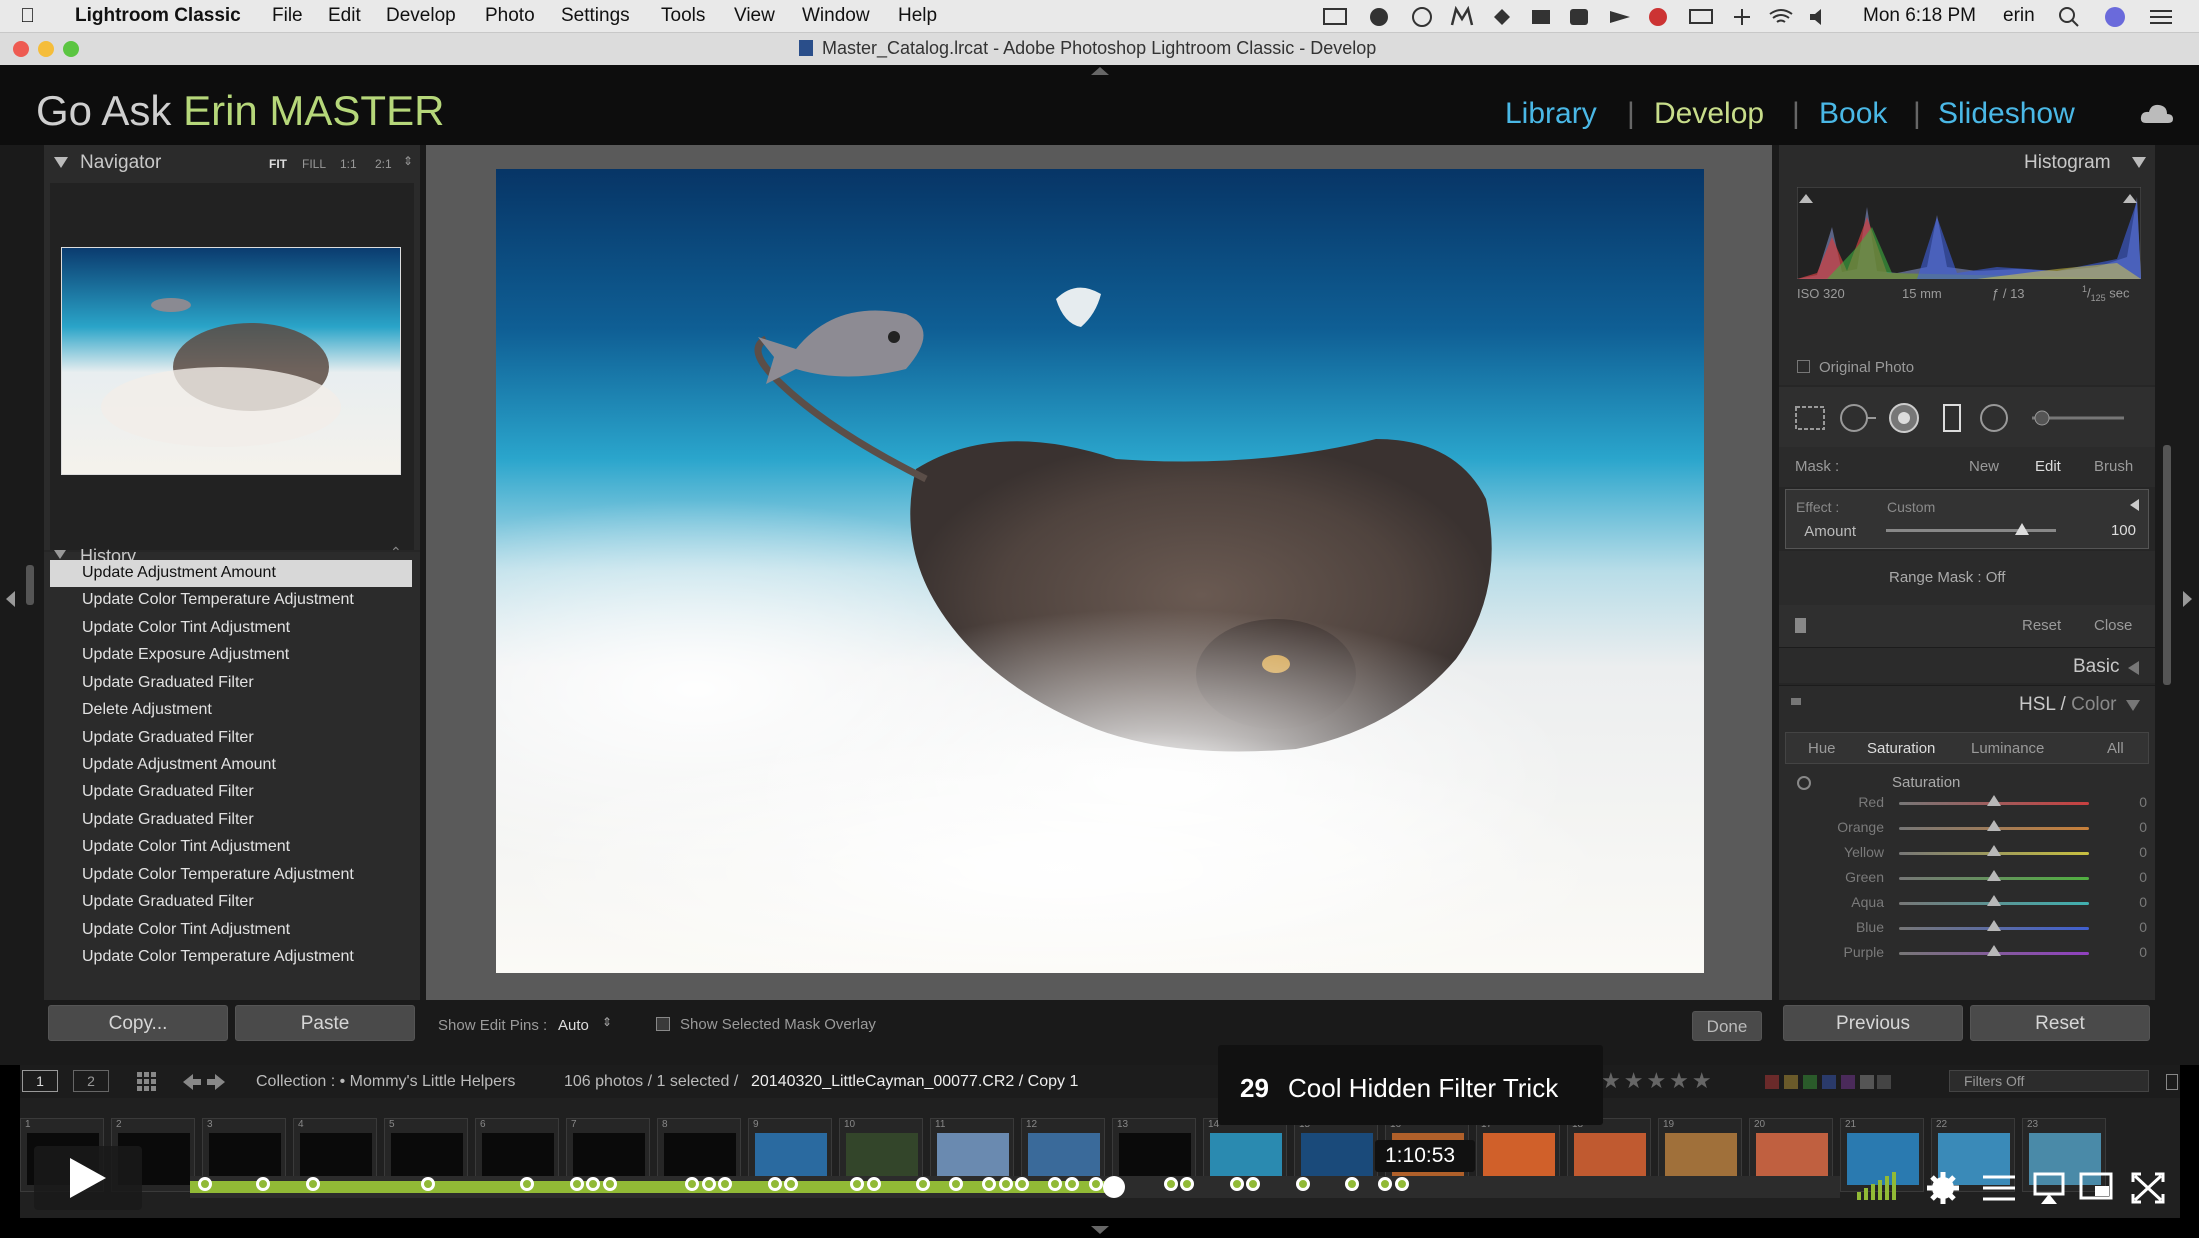  Describe the element at coordinates (108, 553) in the screenshot. I see `history-title: History` at that location.